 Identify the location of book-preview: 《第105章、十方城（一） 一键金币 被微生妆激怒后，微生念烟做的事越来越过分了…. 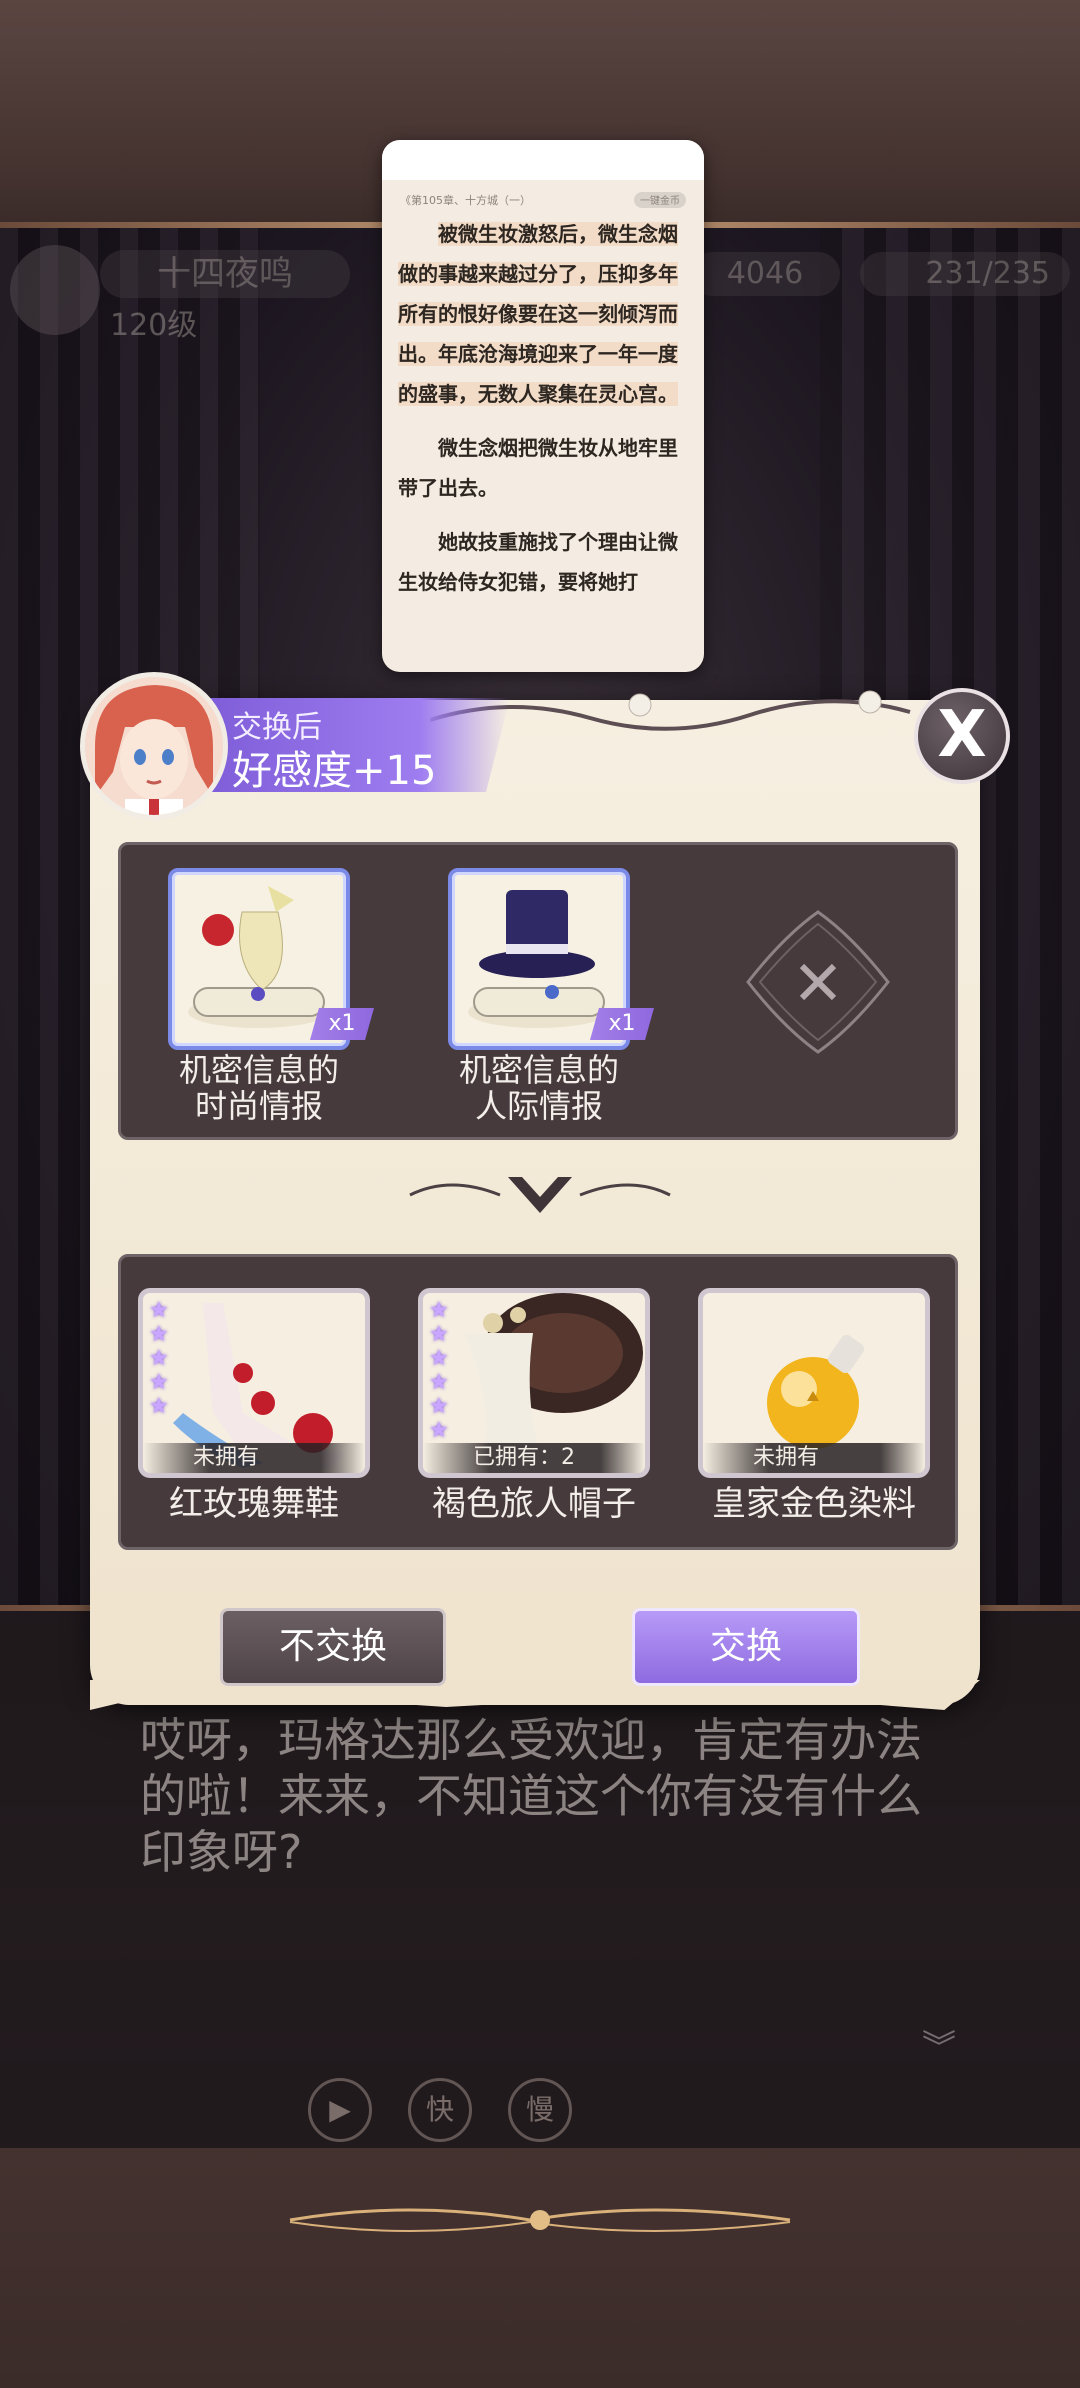
(543, 406).